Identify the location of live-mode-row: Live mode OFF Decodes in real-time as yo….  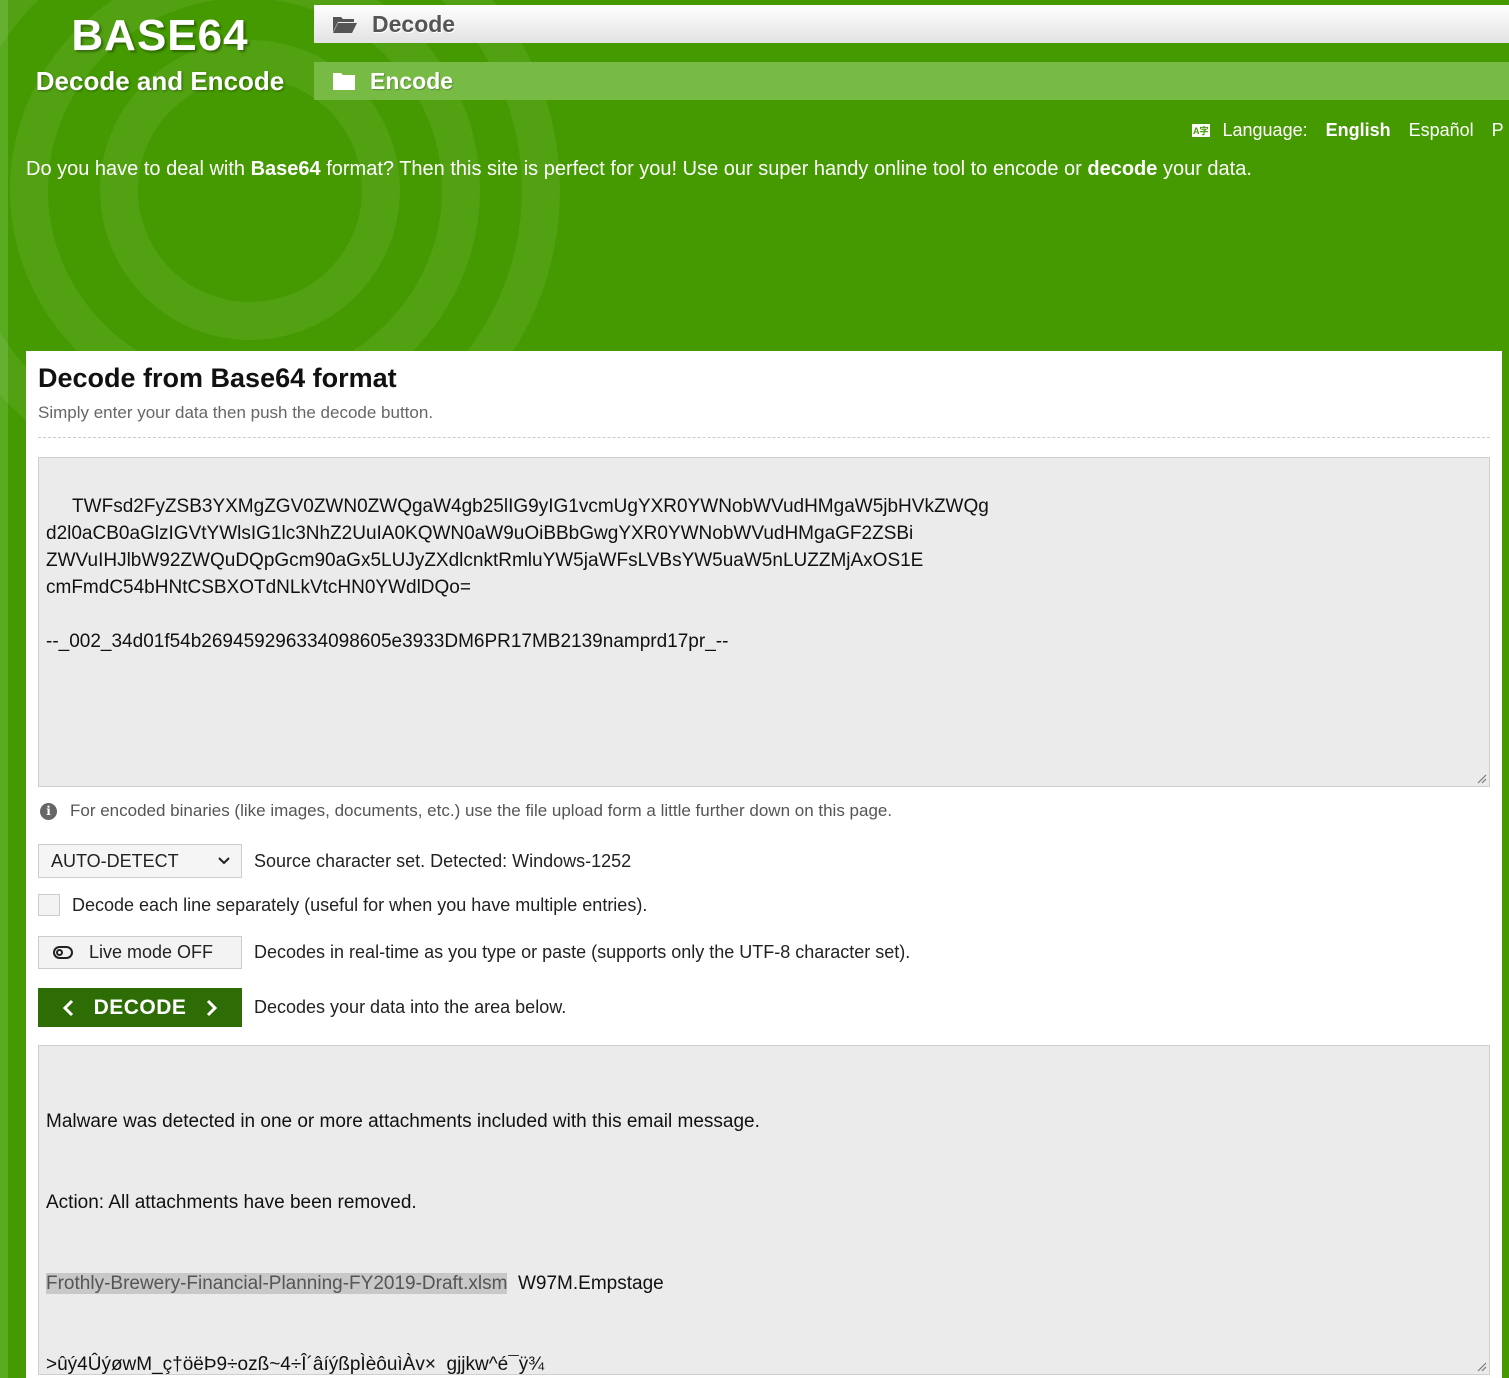
(474, 952).